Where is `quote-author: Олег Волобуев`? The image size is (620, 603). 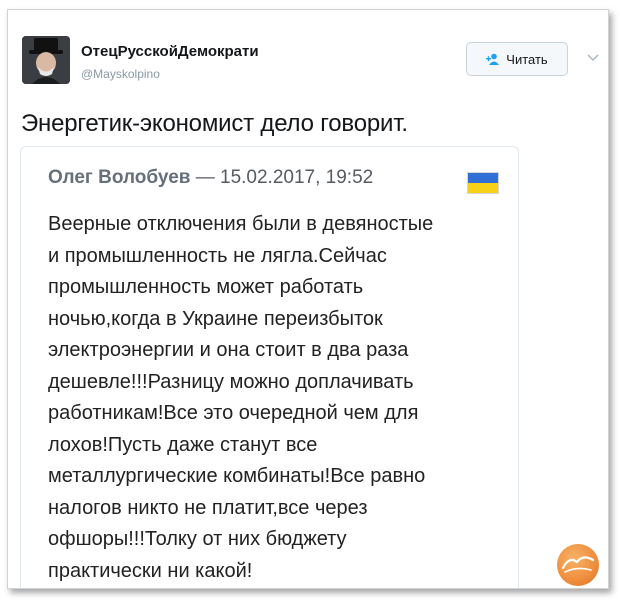 quote-author: Олег Волобуев is located at coordinates (119, 177).